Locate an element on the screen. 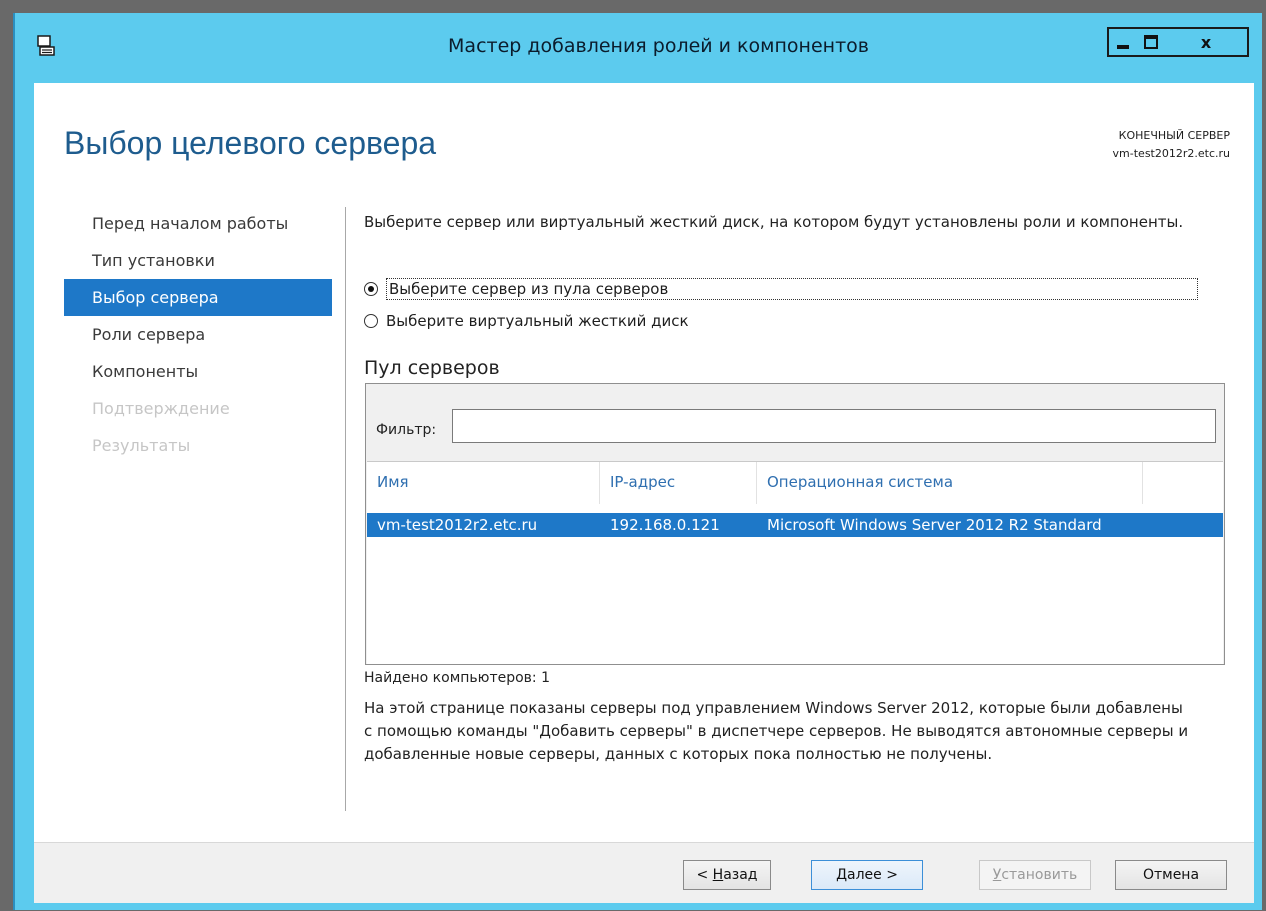 This screenshot has height=911, width=1266. nav-divider is located at coordinates (345, 509).